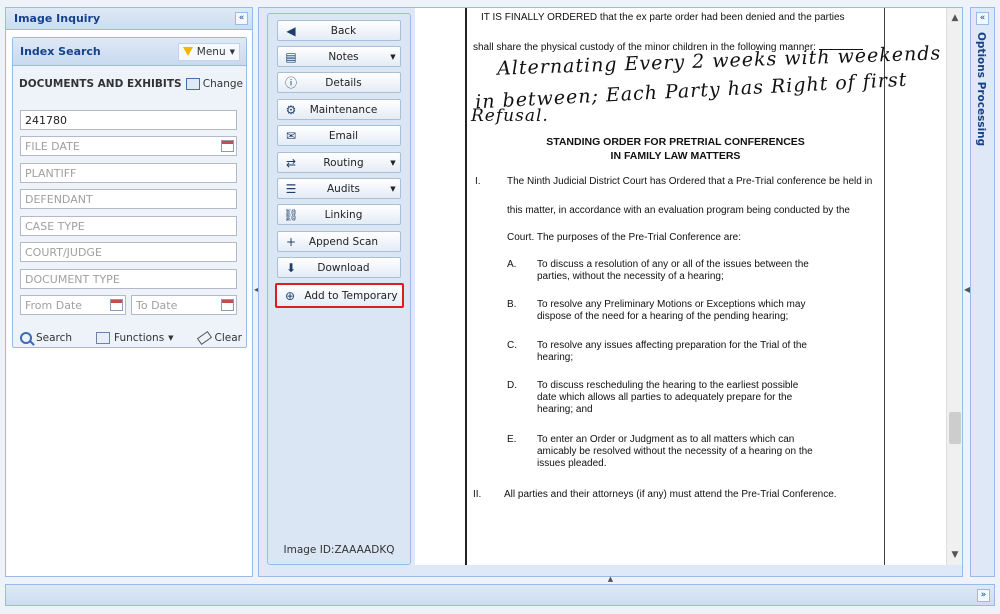  What do you see at coordinates (291, 135) in the screenshot?
I see `email-icon: ✉` at bounding box center [291, 135].